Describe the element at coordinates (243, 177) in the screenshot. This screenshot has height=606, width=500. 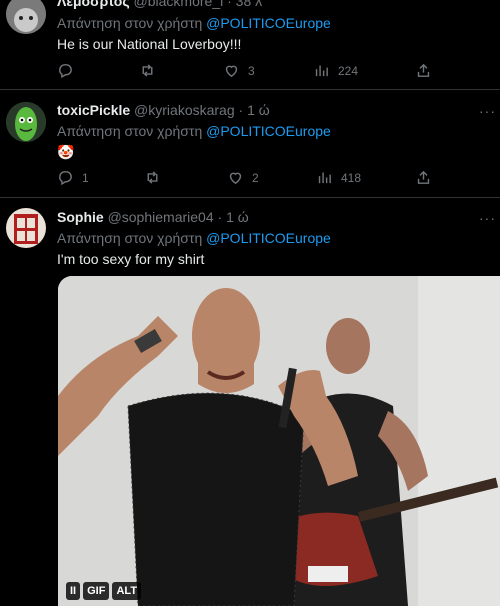
I see `like-button: 2` at that location.